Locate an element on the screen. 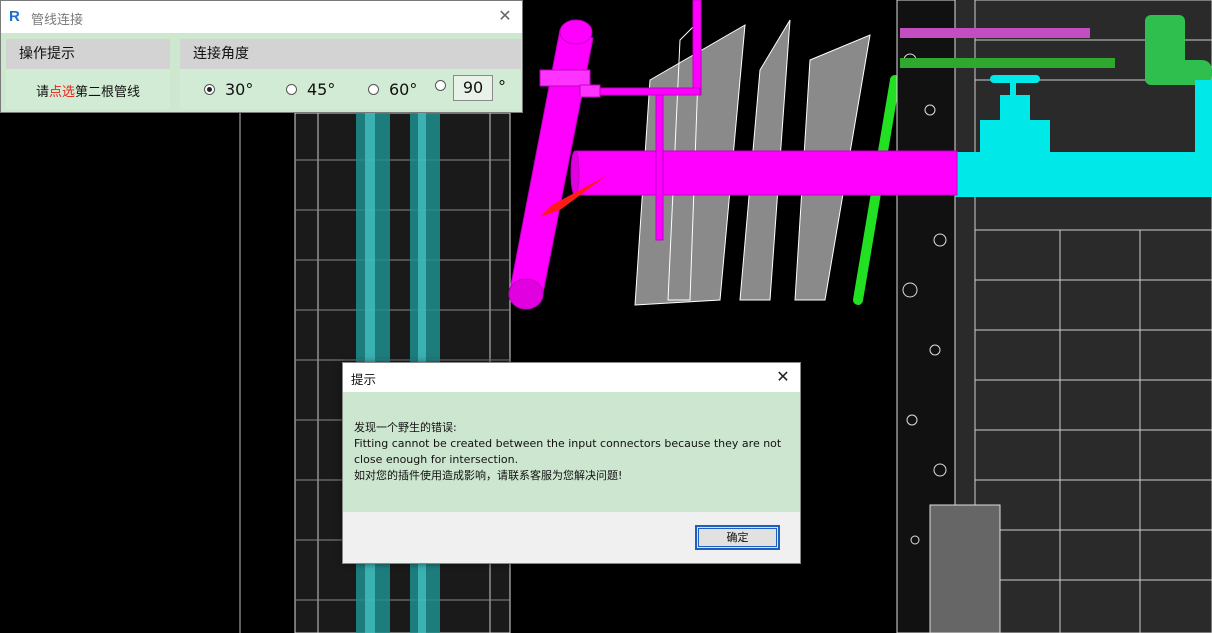 This screenshot has height=633, width=1212. angle-group-heading: 连接角度 is located at coordinates (350, 54).